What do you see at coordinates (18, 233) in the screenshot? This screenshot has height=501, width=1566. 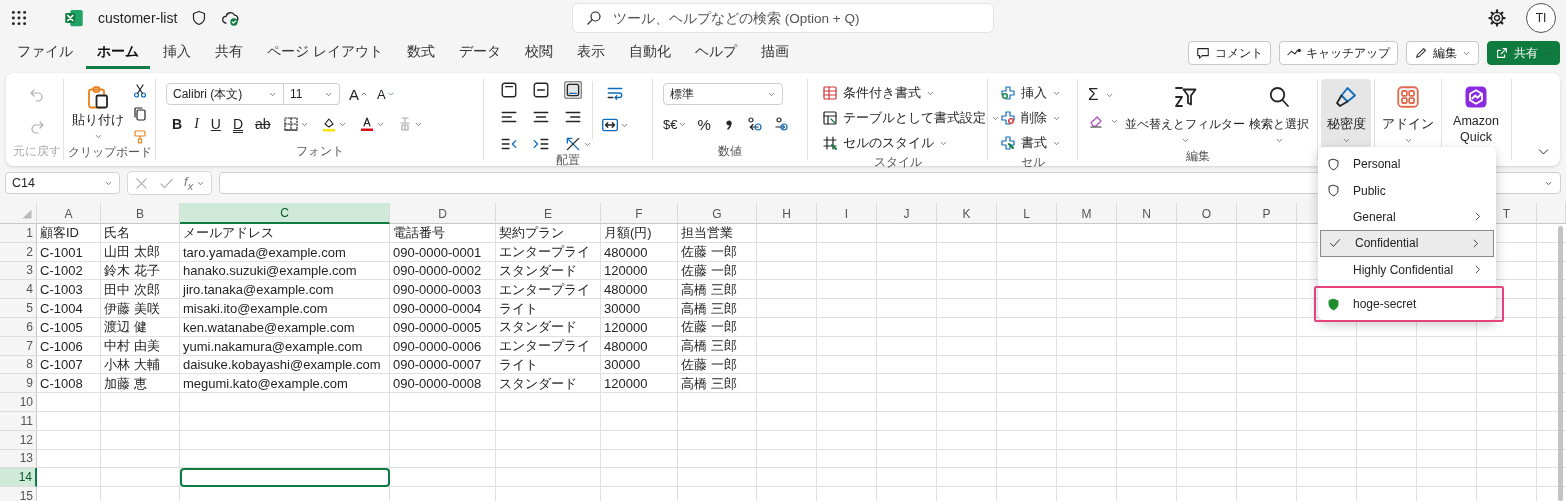 I see `row-header: 1` at bounding box center [18, 233].